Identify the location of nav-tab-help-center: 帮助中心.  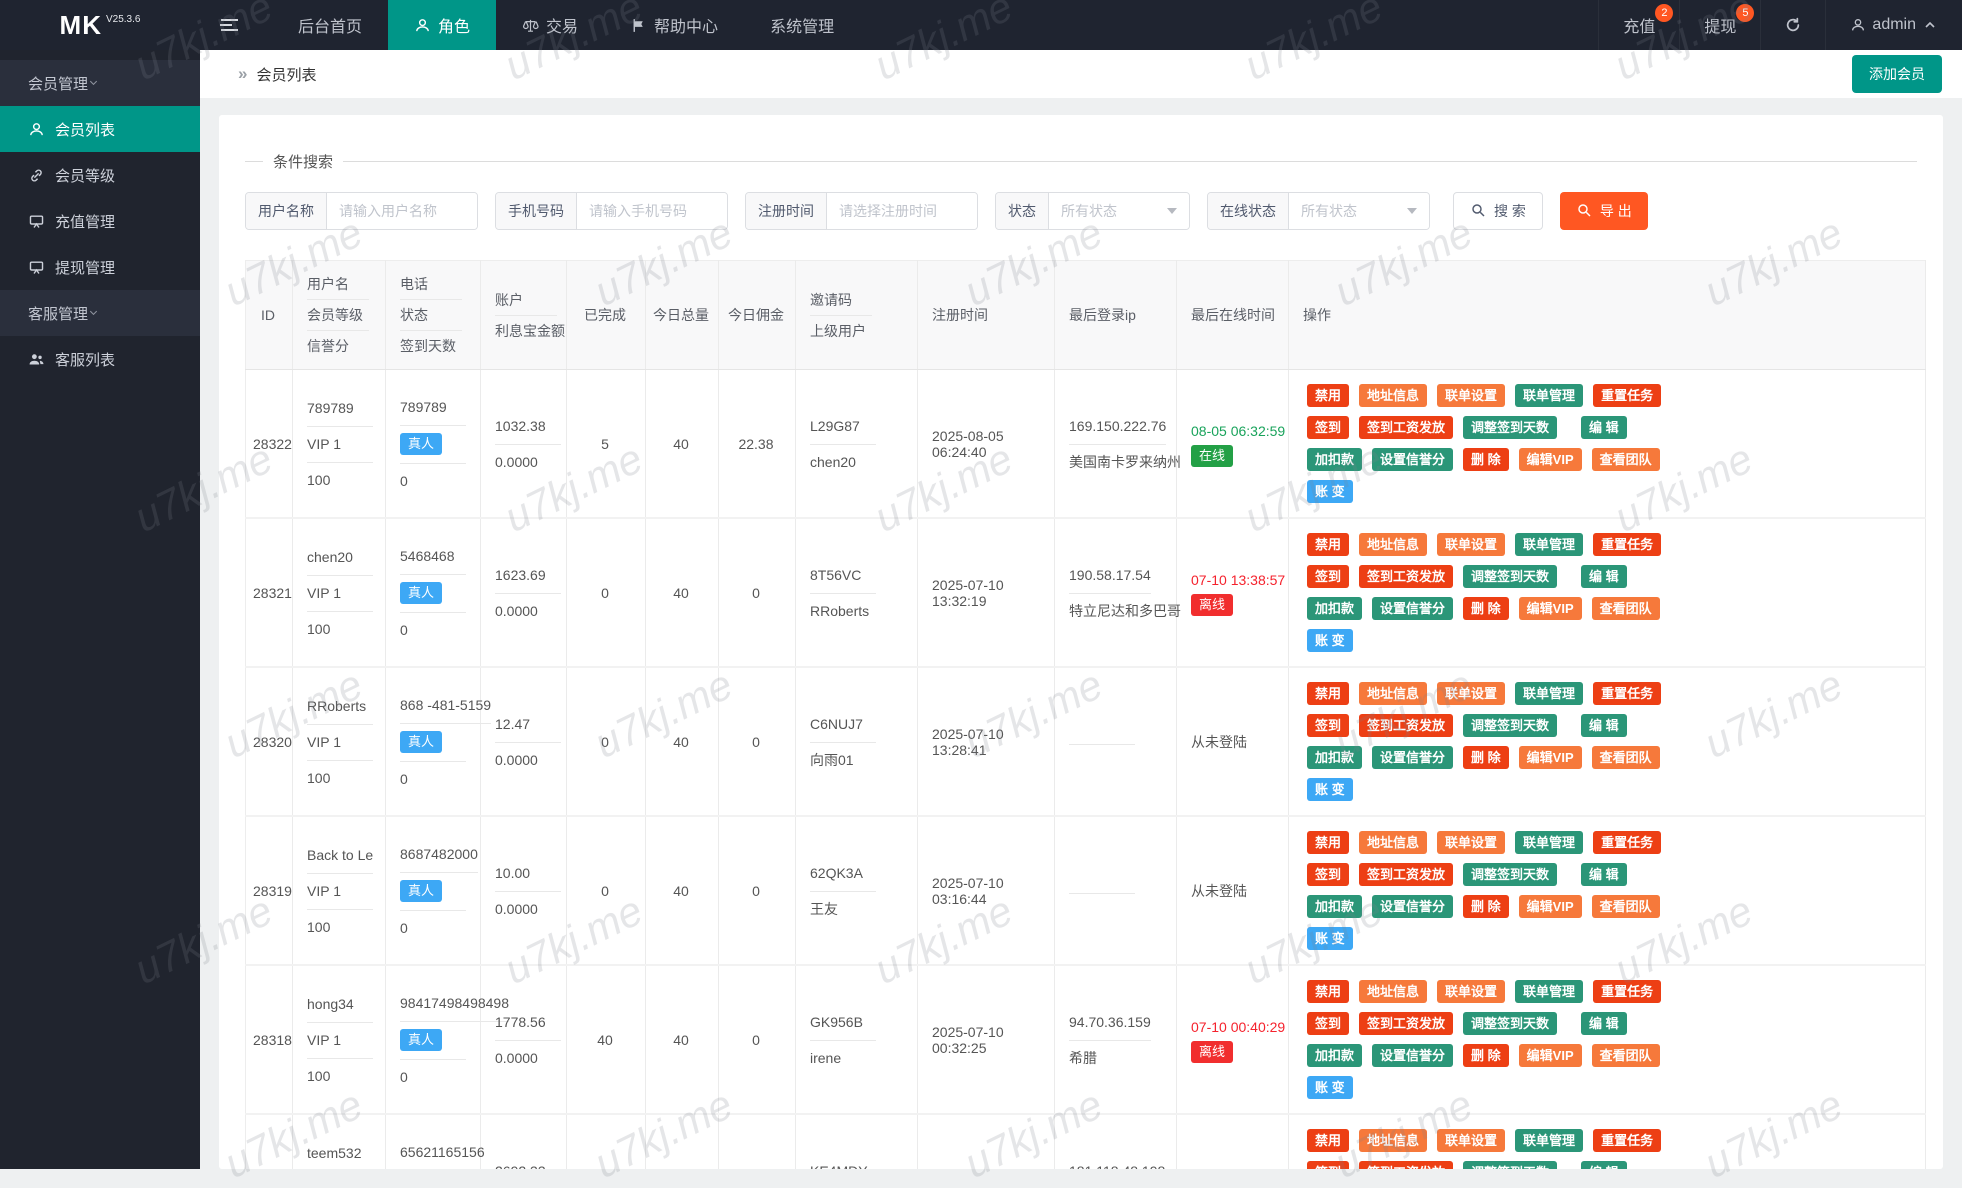
(674, 25).